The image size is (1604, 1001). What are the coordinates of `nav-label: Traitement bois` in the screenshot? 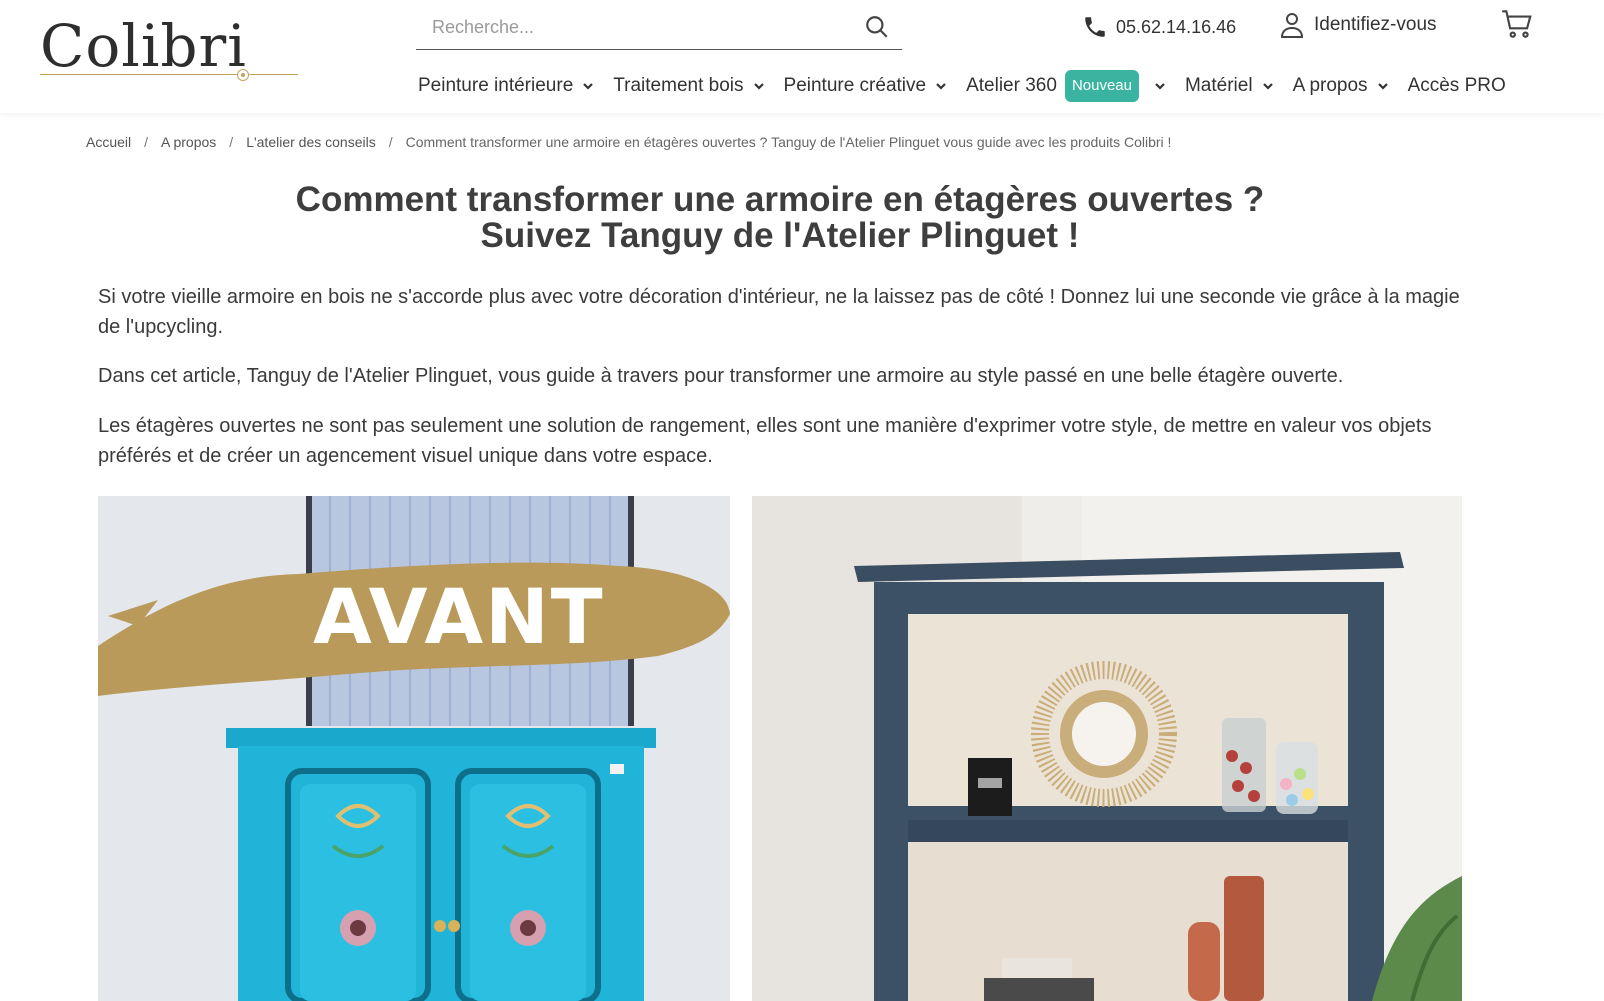 It's located at (678, 85).